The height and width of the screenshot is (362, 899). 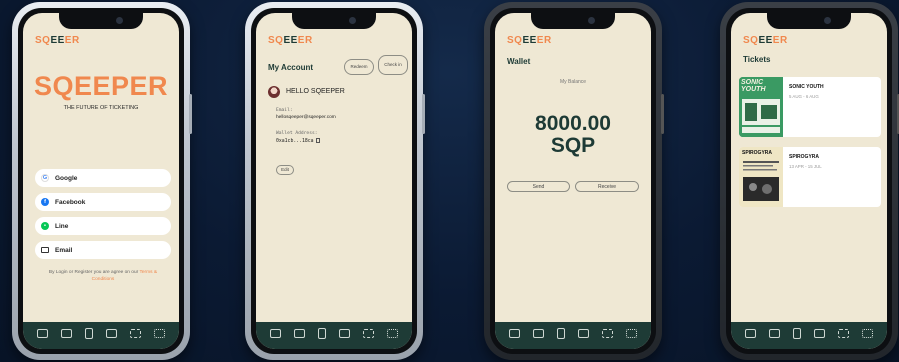 I want to click on app-title: SQEEPER, so click(x=101, y=86).